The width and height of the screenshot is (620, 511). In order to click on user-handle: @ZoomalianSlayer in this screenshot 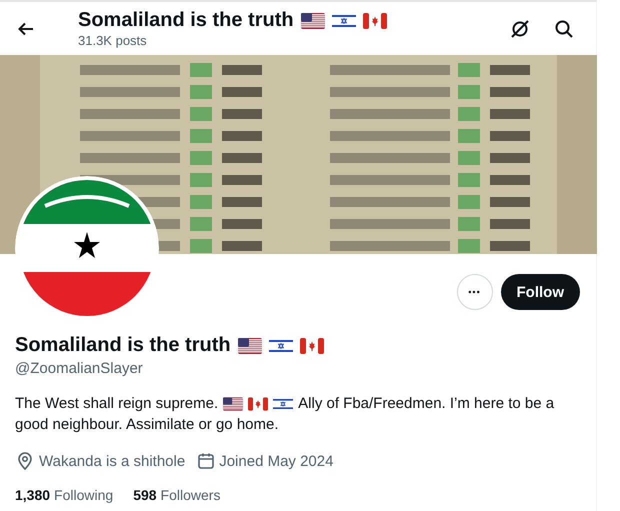, I will do `click(79, 368)`.